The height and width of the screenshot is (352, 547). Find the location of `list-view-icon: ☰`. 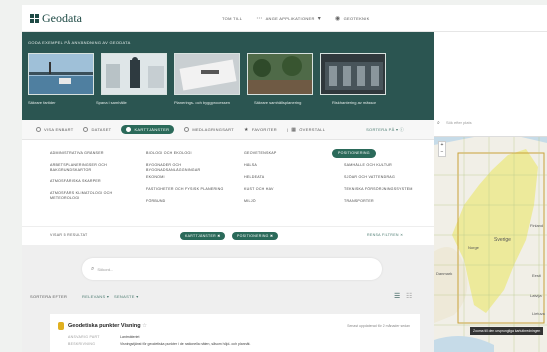

list-view-icon: ☰ is located at coordinates (397, 296).